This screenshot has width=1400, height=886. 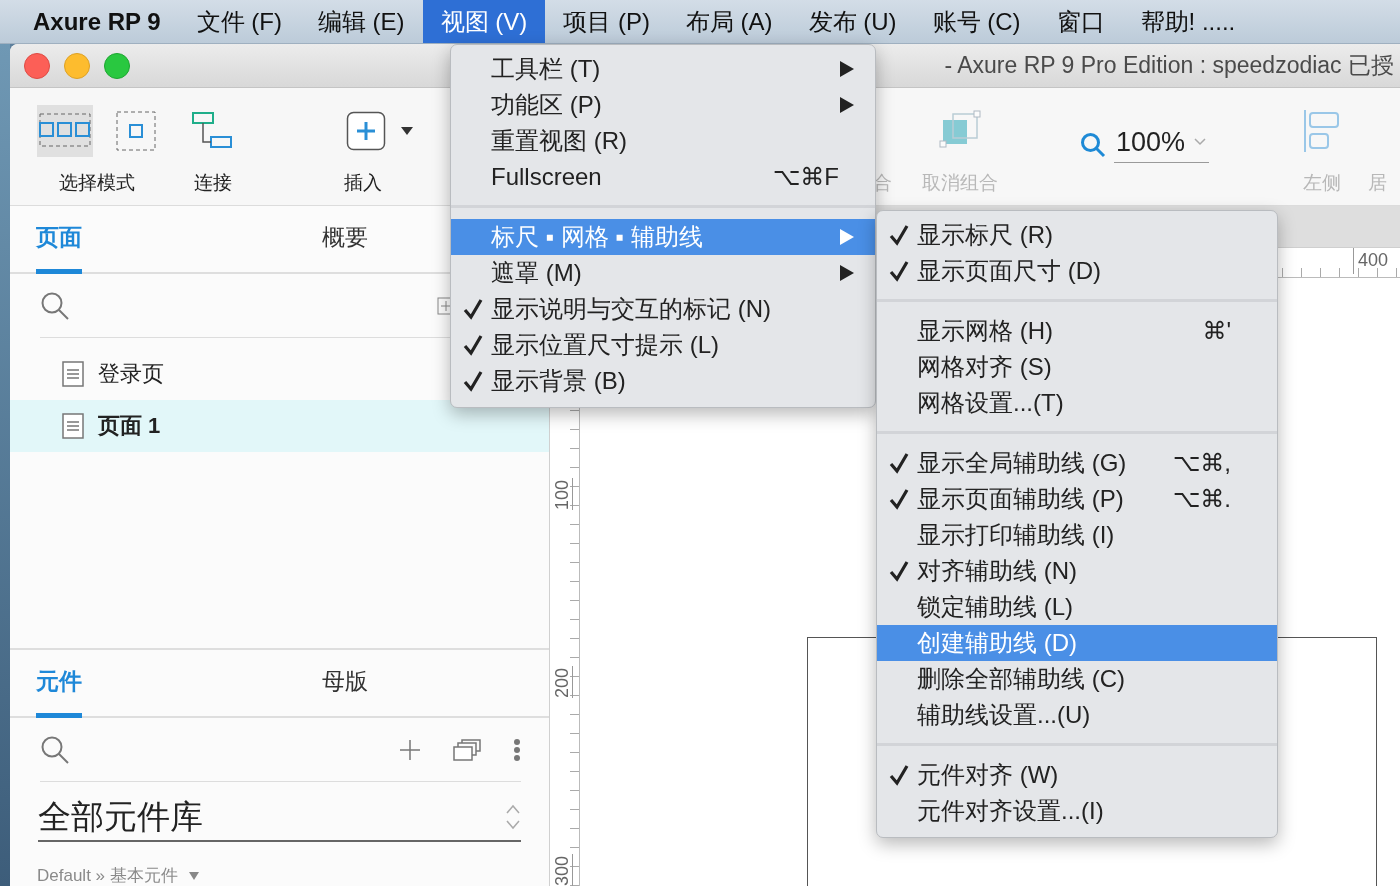 I want to click on toolbar-button: 连接, so click(x=213, y=183).